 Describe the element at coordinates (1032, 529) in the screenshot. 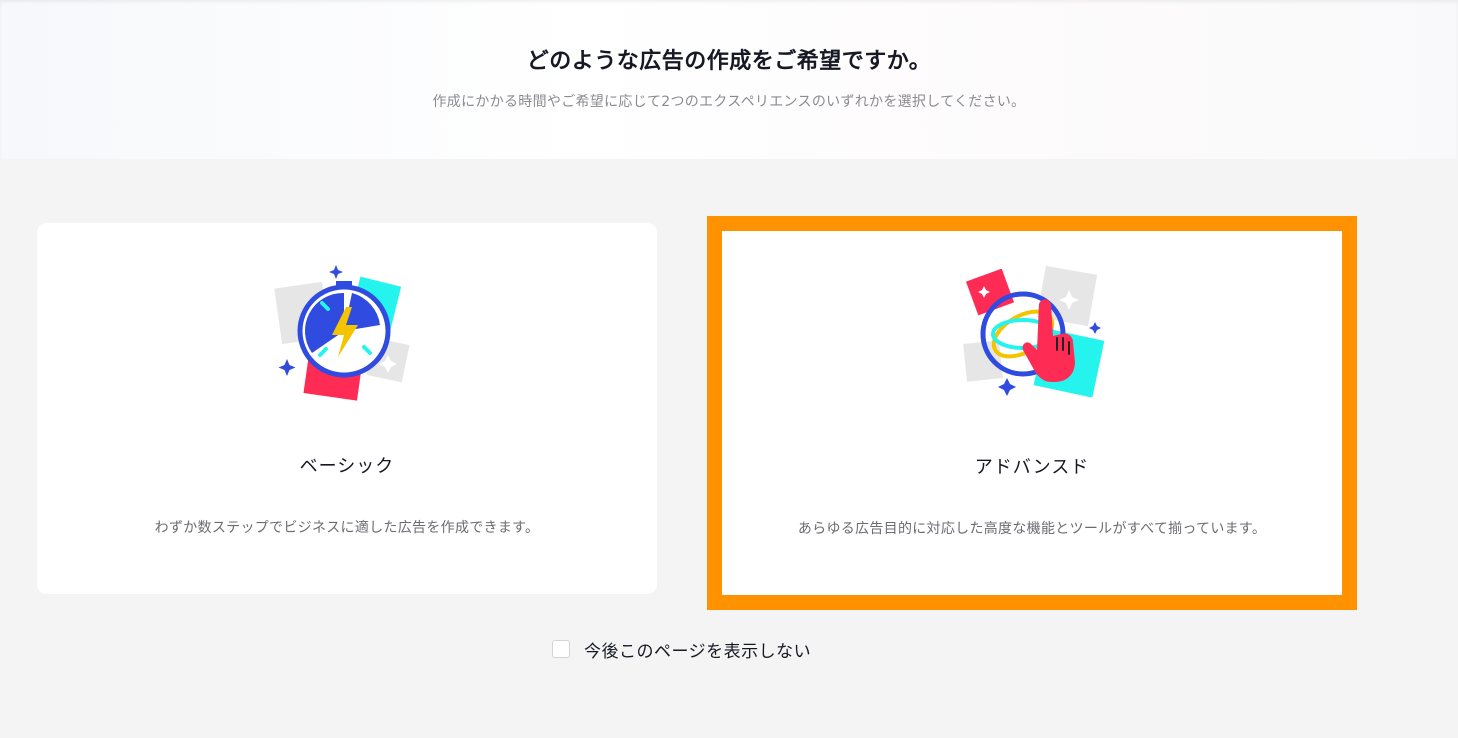

I see `option-description-advanced: あらゆる広告目的に対応した高度な機能とツールがすべて揃っています。` at that location.